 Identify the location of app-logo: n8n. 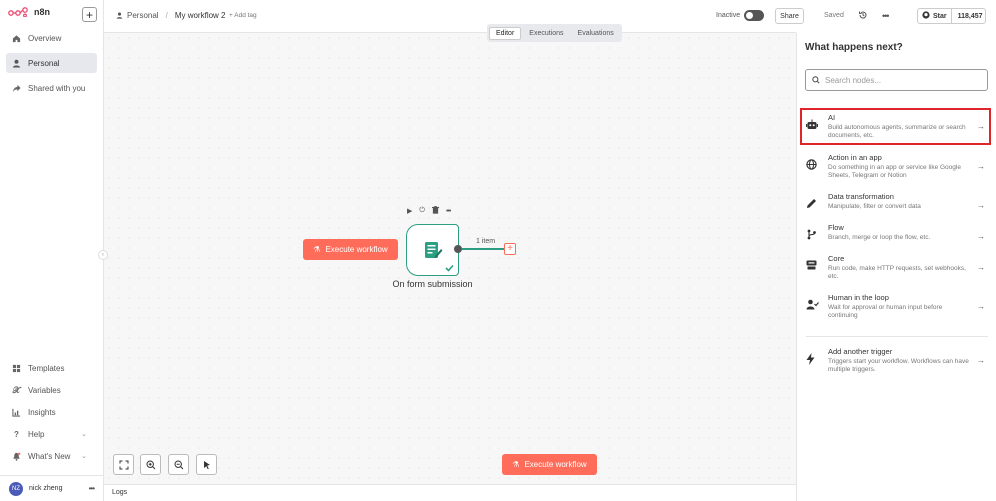
(29, 12).